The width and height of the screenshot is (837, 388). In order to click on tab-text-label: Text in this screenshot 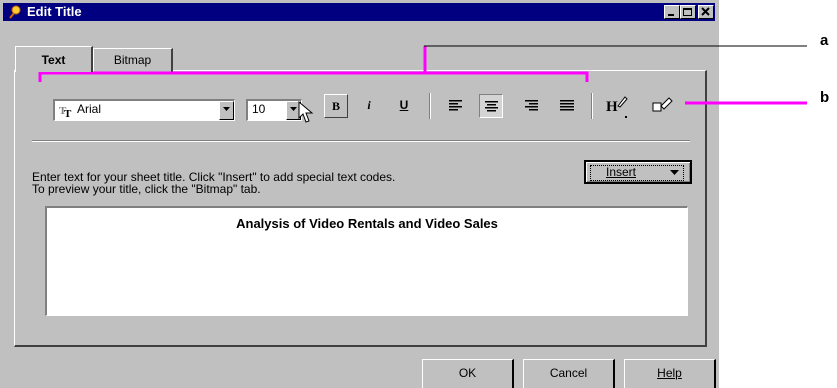, I will do `click(53, 60)`.